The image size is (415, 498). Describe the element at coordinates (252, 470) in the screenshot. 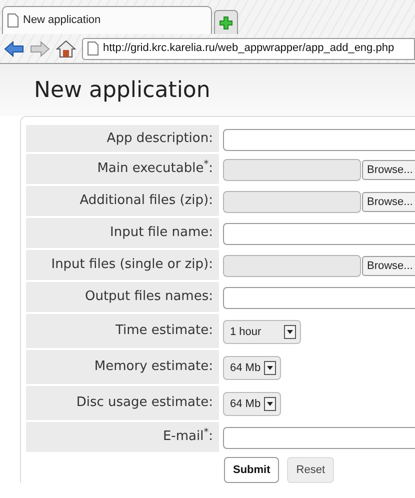

I see `submit-button: Submit` at that location.